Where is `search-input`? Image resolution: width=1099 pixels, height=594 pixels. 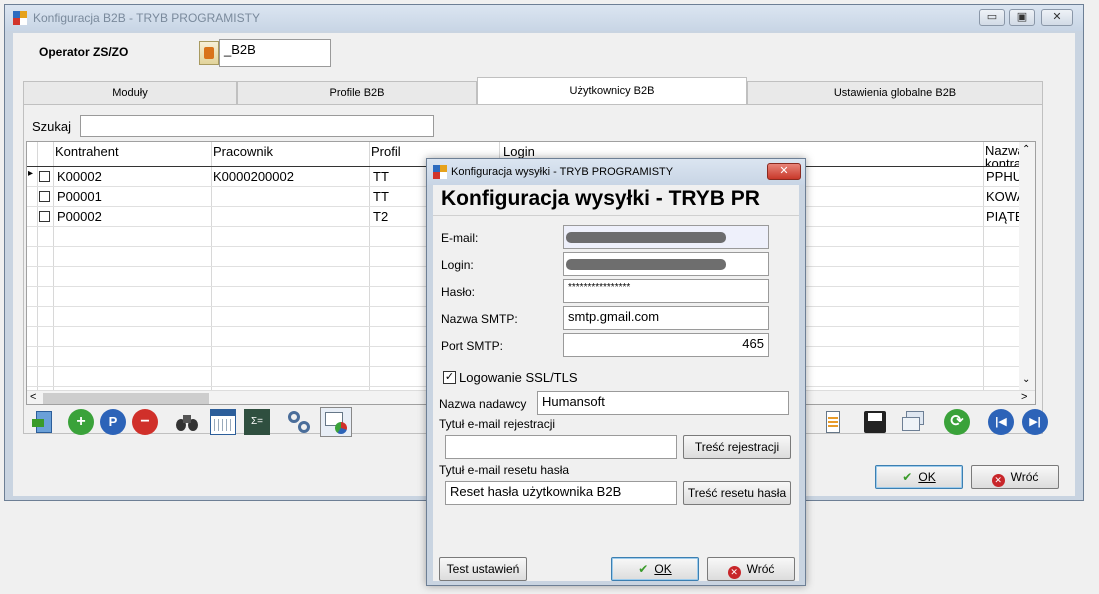
search-input is located at coordinates (257, 126).